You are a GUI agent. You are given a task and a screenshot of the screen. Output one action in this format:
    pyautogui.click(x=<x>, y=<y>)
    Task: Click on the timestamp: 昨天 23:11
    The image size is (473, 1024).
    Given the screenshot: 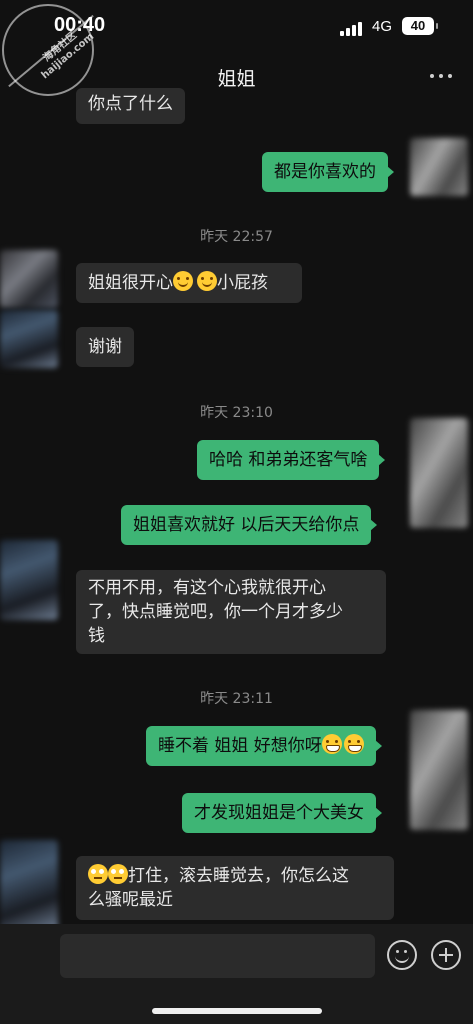 What is the action you would take?
    pyautogui.click(x=236, y=699)
    